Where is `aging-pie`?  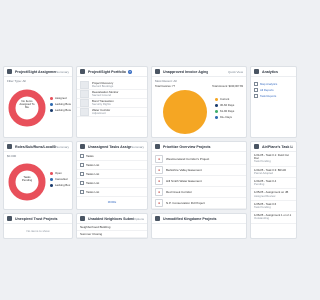 aging-pie is located at coordinates (185, 112).